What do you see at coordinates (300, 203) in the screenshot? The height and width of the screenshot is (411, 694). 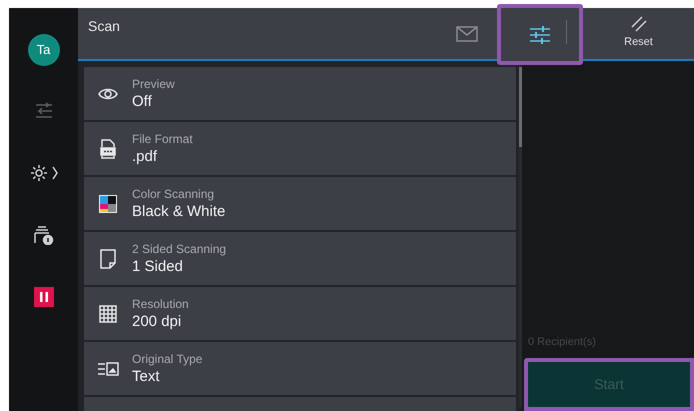 I see `setting-row: Color Scanning Black & White` at bounding box center [300, 203].